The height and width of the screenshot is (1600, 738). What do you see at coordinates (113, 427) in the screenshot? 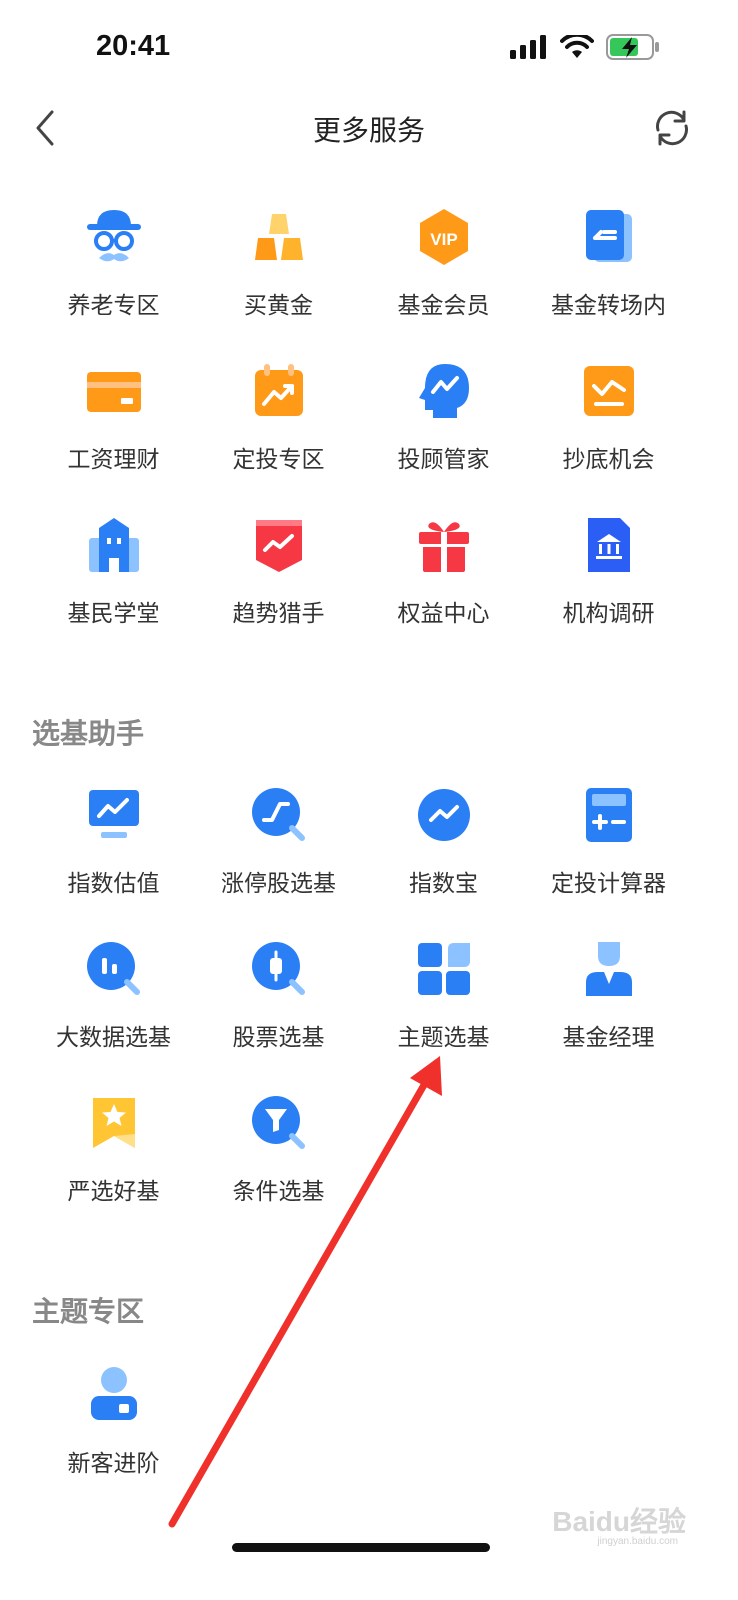
I see `service-item-salary: 工资理财` at bounding box center [113, 427].